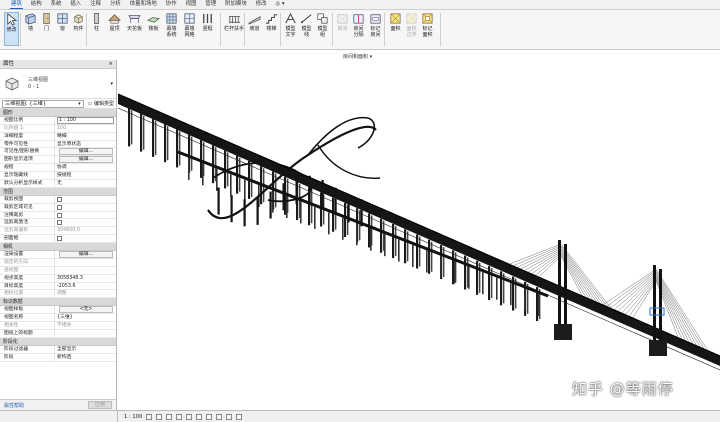  I want to click on ramp-button: 坡道, so click(254, 29).